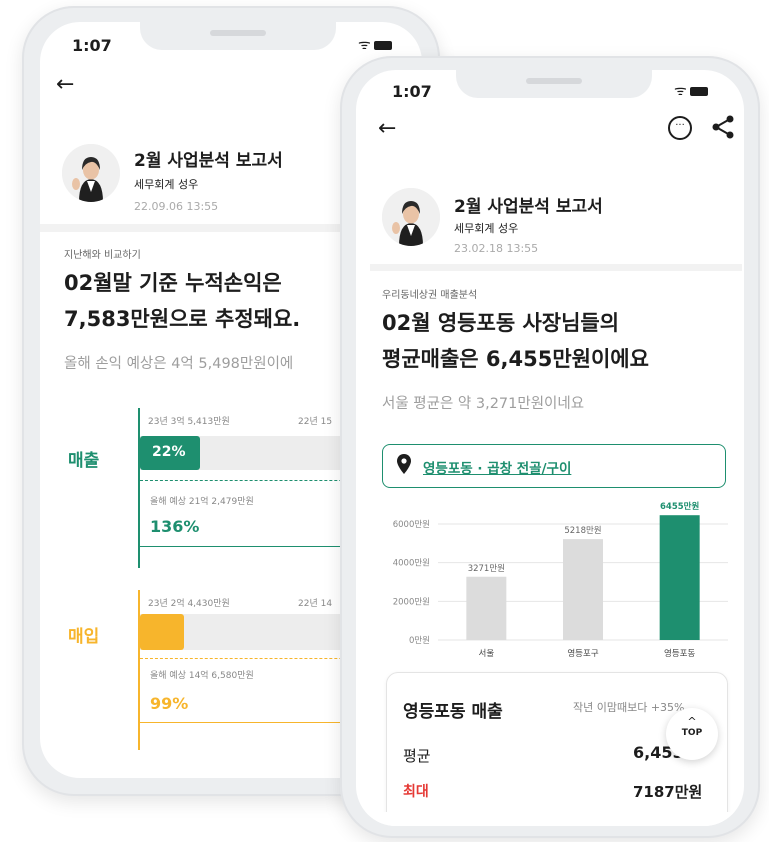 Image resolution: width=769 pixels, height=842 pixels. What do you see at coordinates (202, 502) in the screenshot?
I see `sales-forecast-caption: 올해 예상 21억 2,479만원` at bounding box center [202, 502].